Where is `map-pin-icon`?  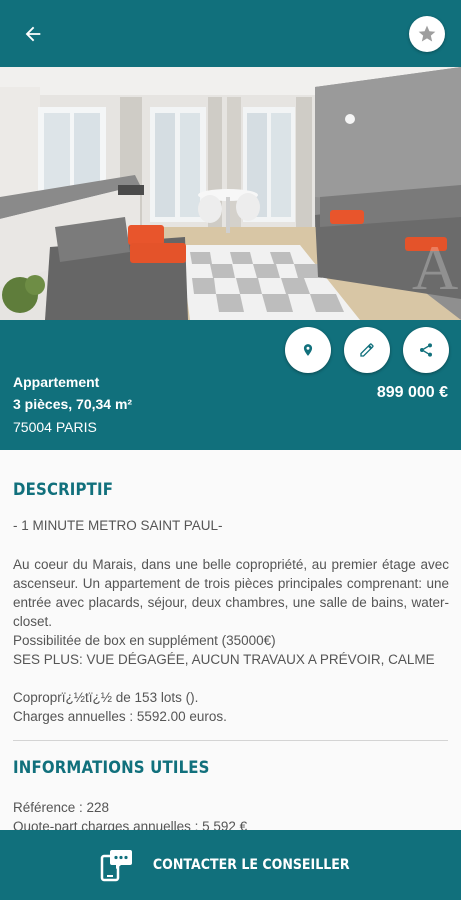 map-pin-icon is located at coordinates (308, 350).